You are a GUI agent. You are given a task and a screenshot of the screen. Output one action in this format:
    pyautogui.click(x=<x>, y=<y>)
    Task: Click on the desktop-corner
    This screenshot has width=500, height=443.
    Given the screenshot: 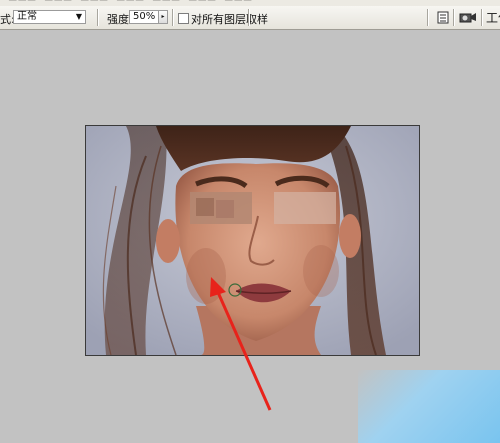 What is the action you would take?
    pyautogui.click(x=429, y=406)
    